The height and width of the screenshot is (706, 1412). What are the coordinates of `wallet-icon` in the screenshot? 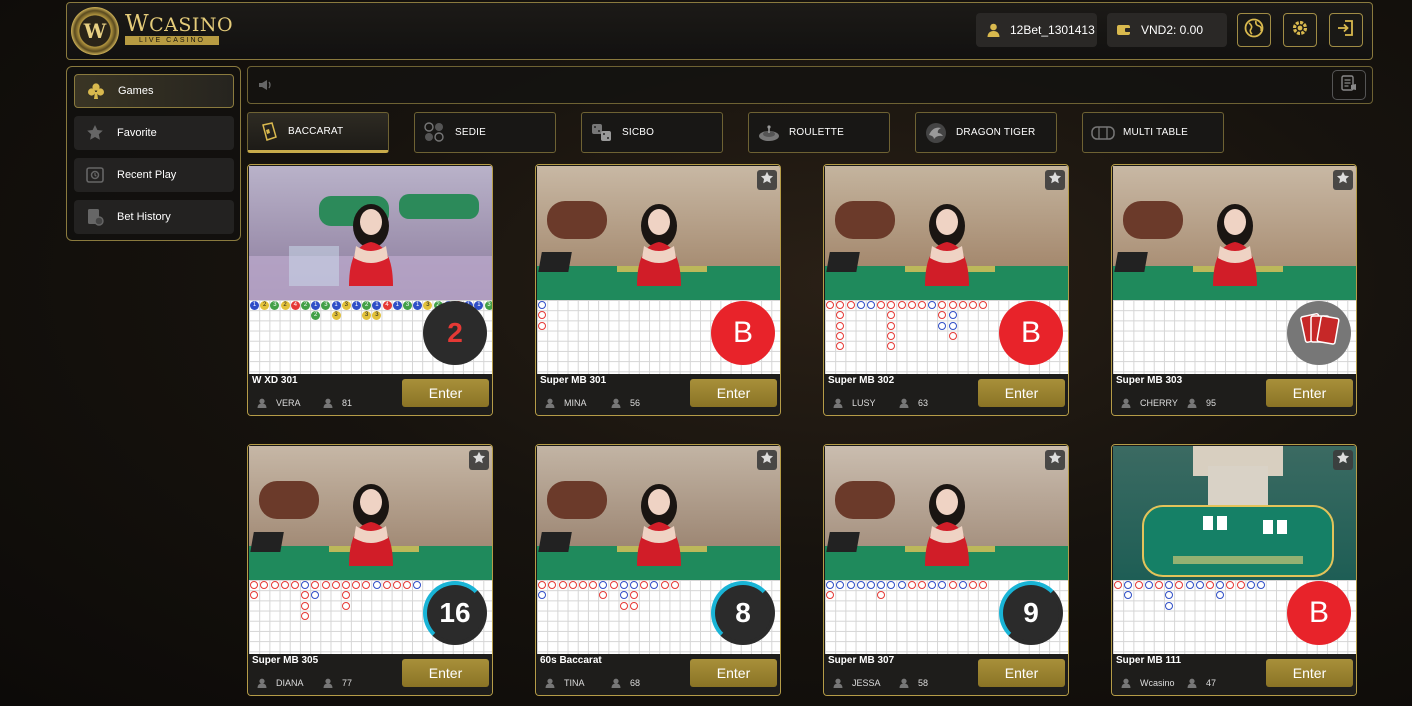 It's located at (1124, 30).